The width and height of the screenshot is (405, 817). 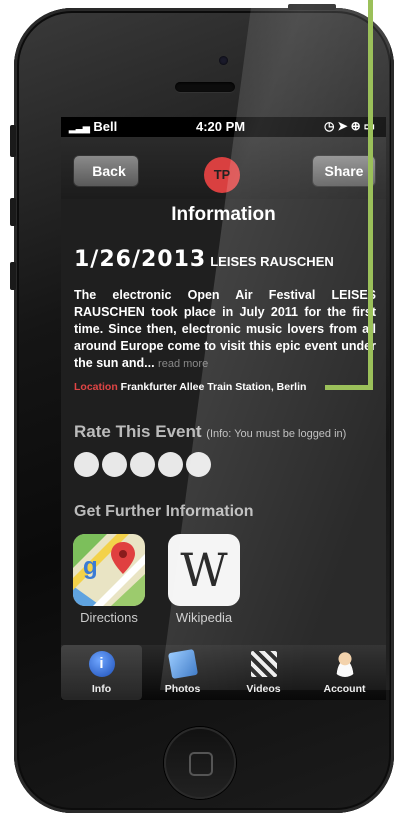 What do you see at coordinates (357, 126) in the screenshot?
I see `lock-rotation-icon: ⊕` at bounding box center [357, 126].